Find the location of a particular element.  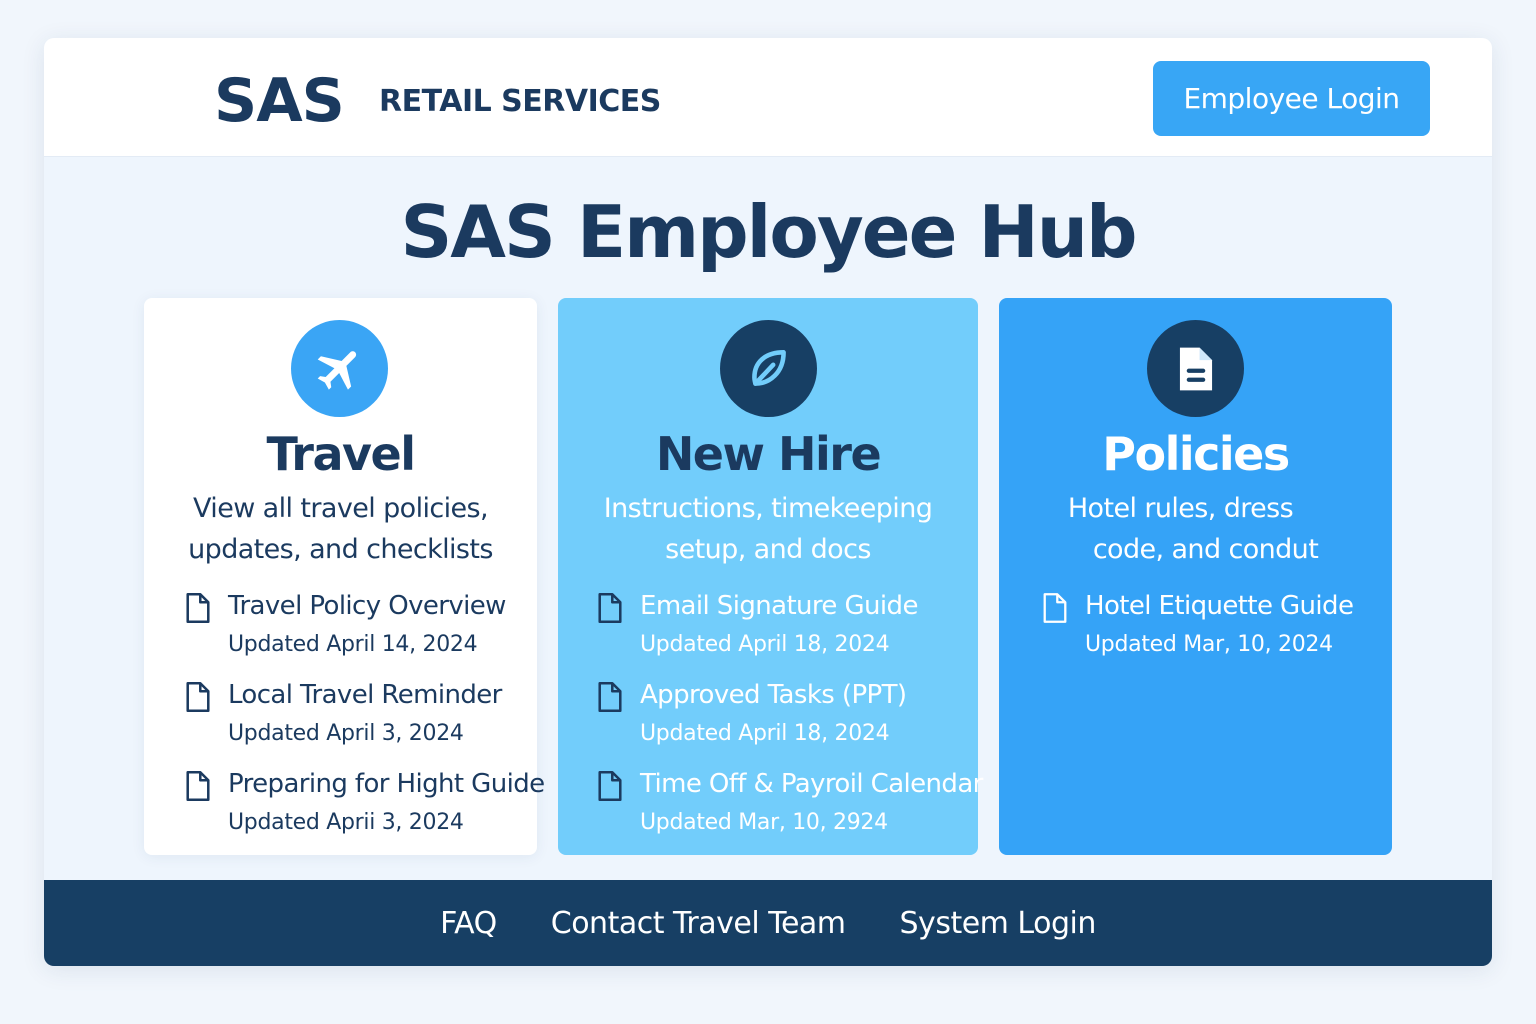

card-description: Hotel rules, dress code, and condut is located at coordinates (1195, 529).